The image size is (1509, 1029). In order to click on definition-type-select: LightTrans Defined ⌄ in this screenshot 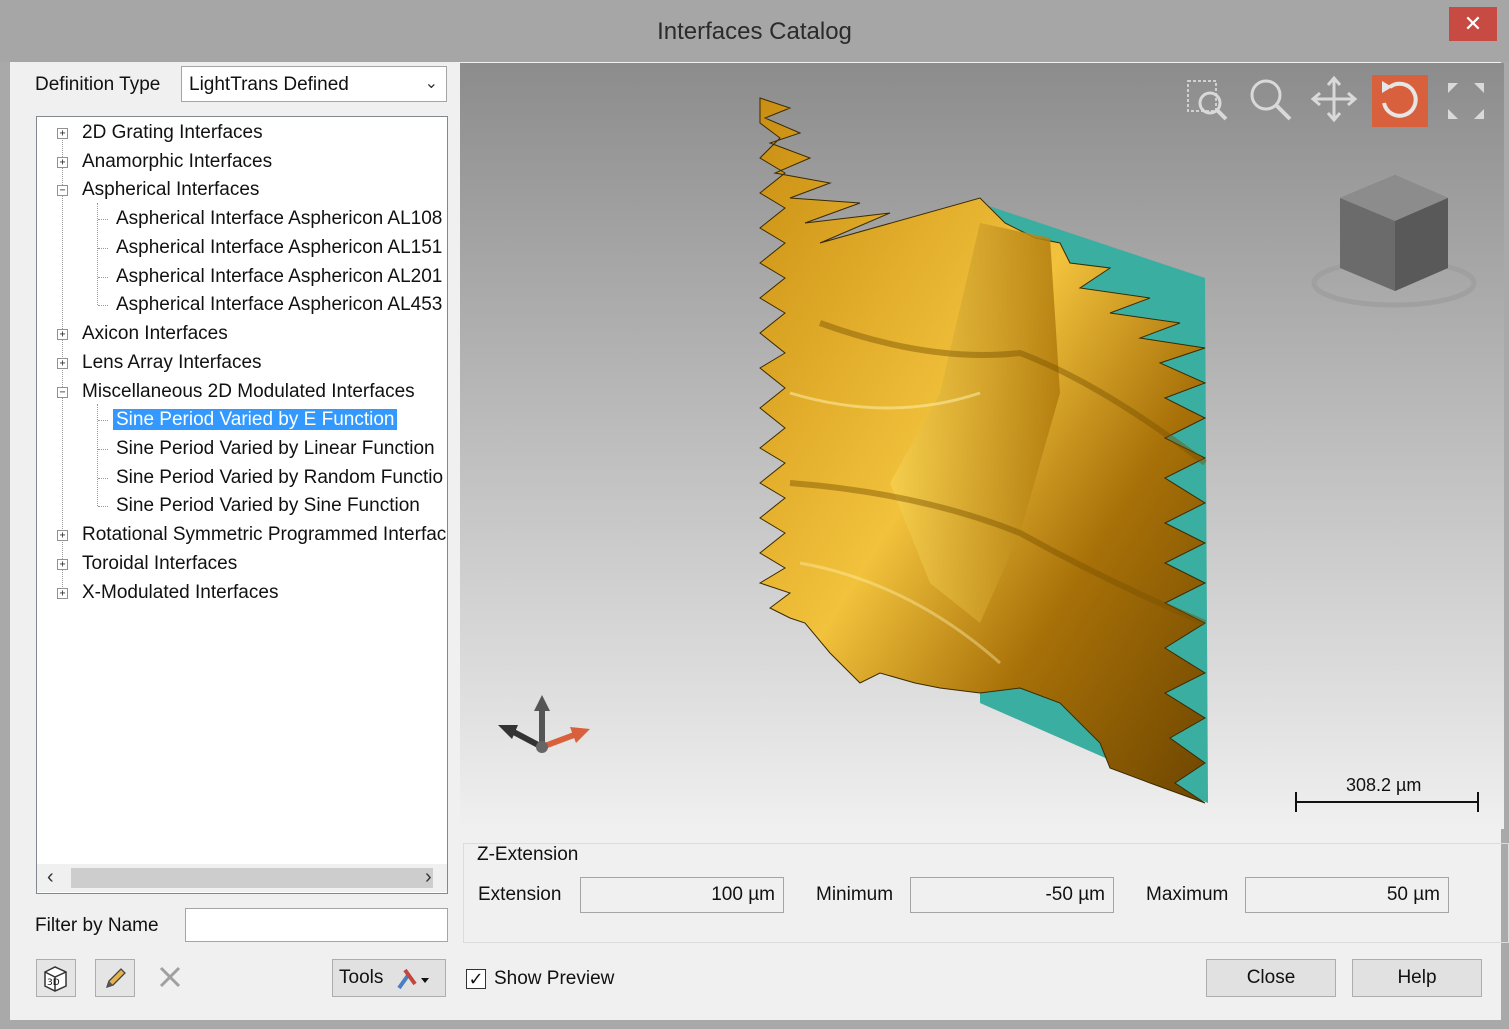, I will do `click(314, 84)`.